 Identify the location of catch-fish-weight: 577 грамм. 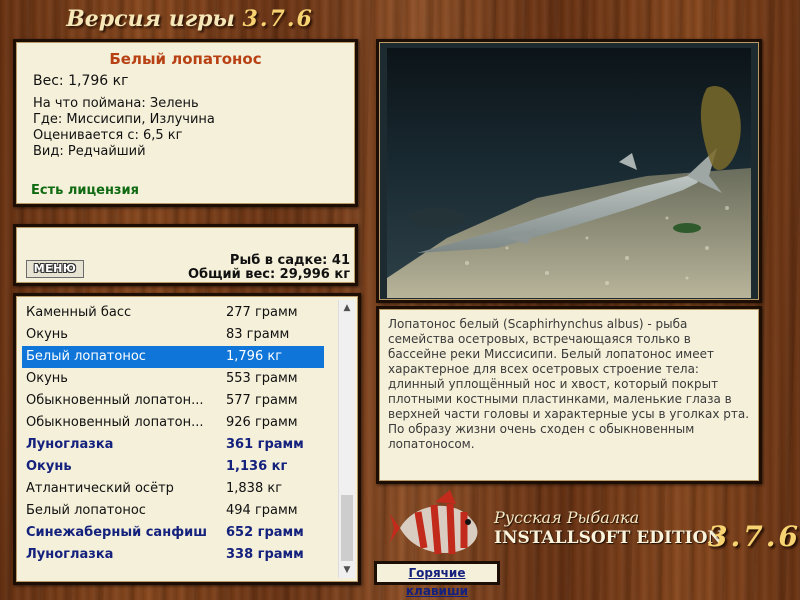
(262, 400).